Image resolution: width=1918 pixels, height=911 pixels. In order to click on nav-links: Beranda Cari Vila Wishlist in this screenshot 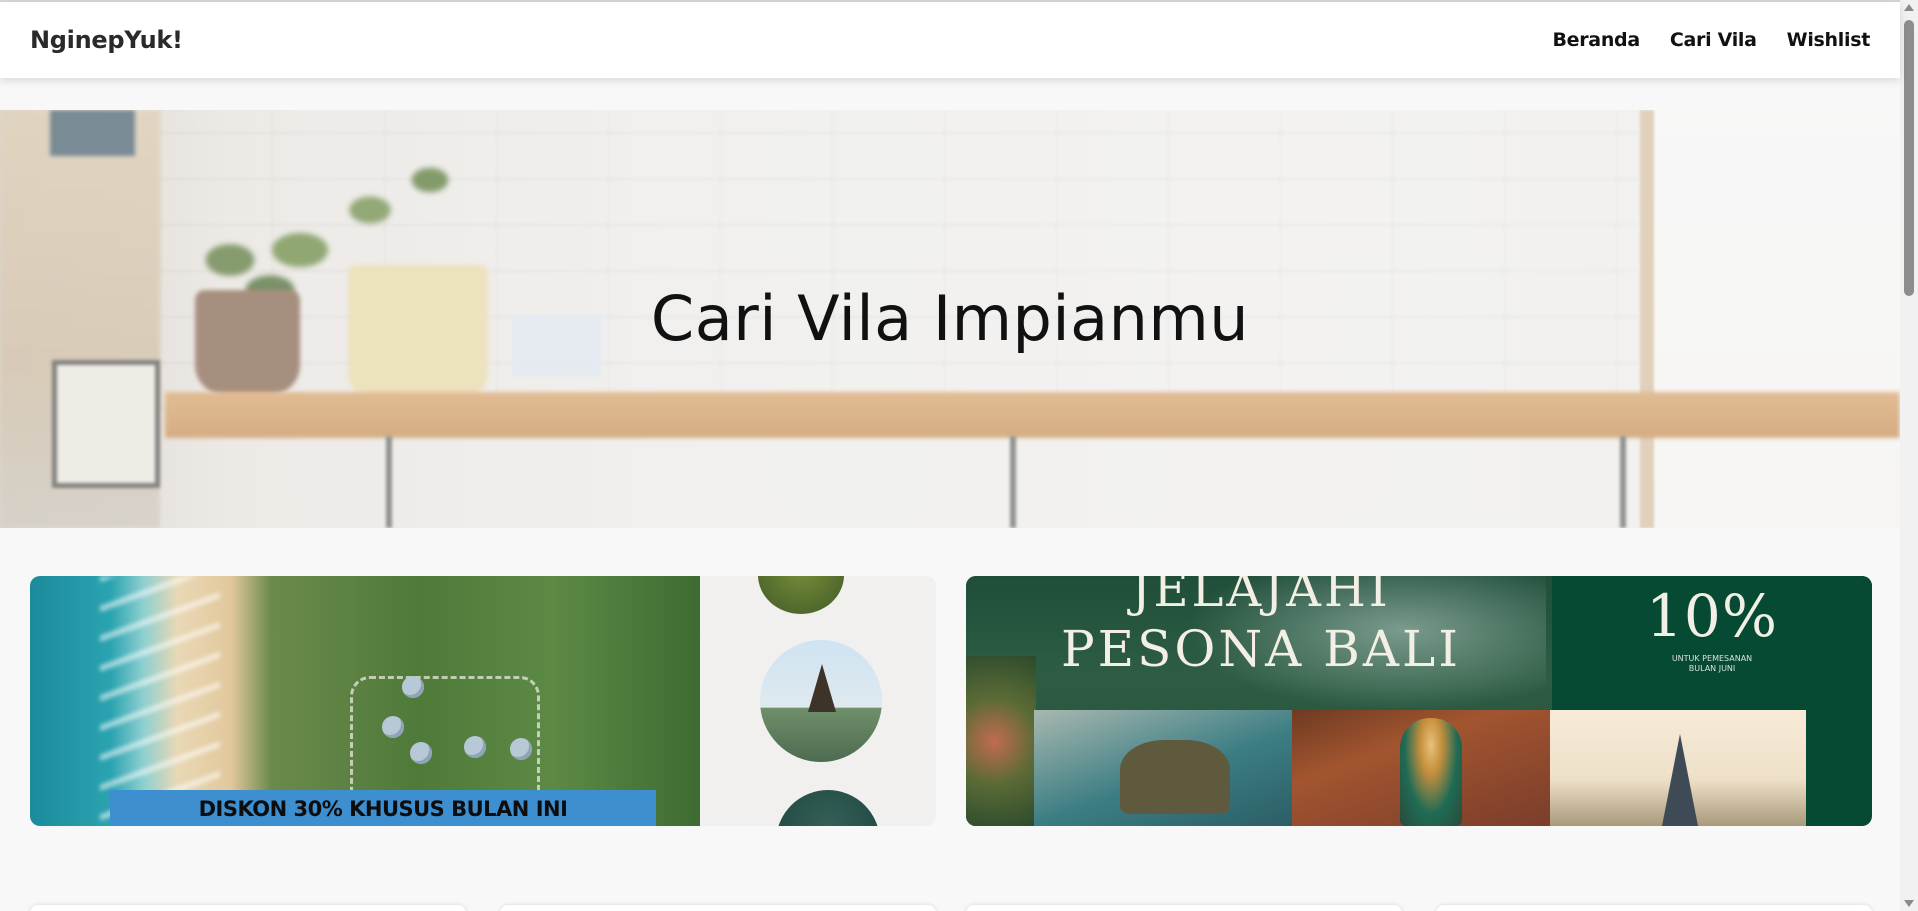, I will do `click(1711, 40)`.